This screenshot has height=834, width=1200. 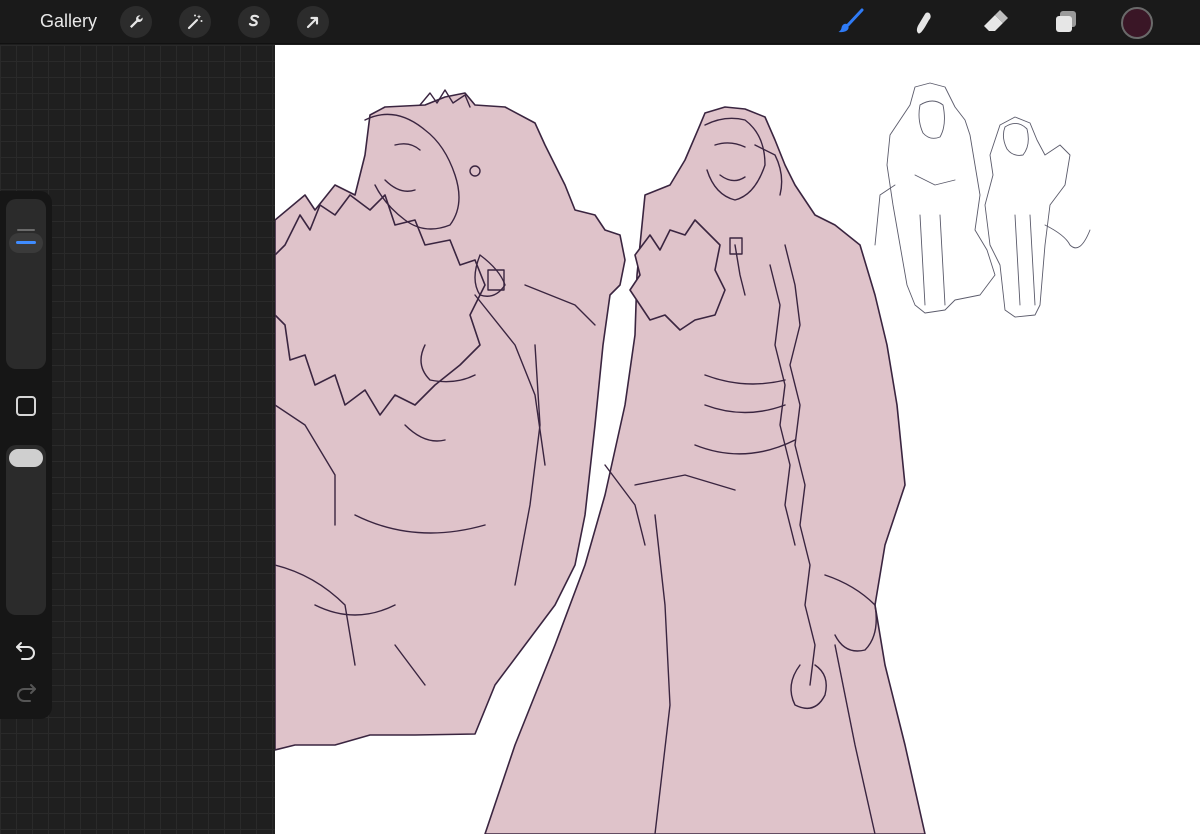 I want to click on left-sidebar, so click(x=26, y=455).